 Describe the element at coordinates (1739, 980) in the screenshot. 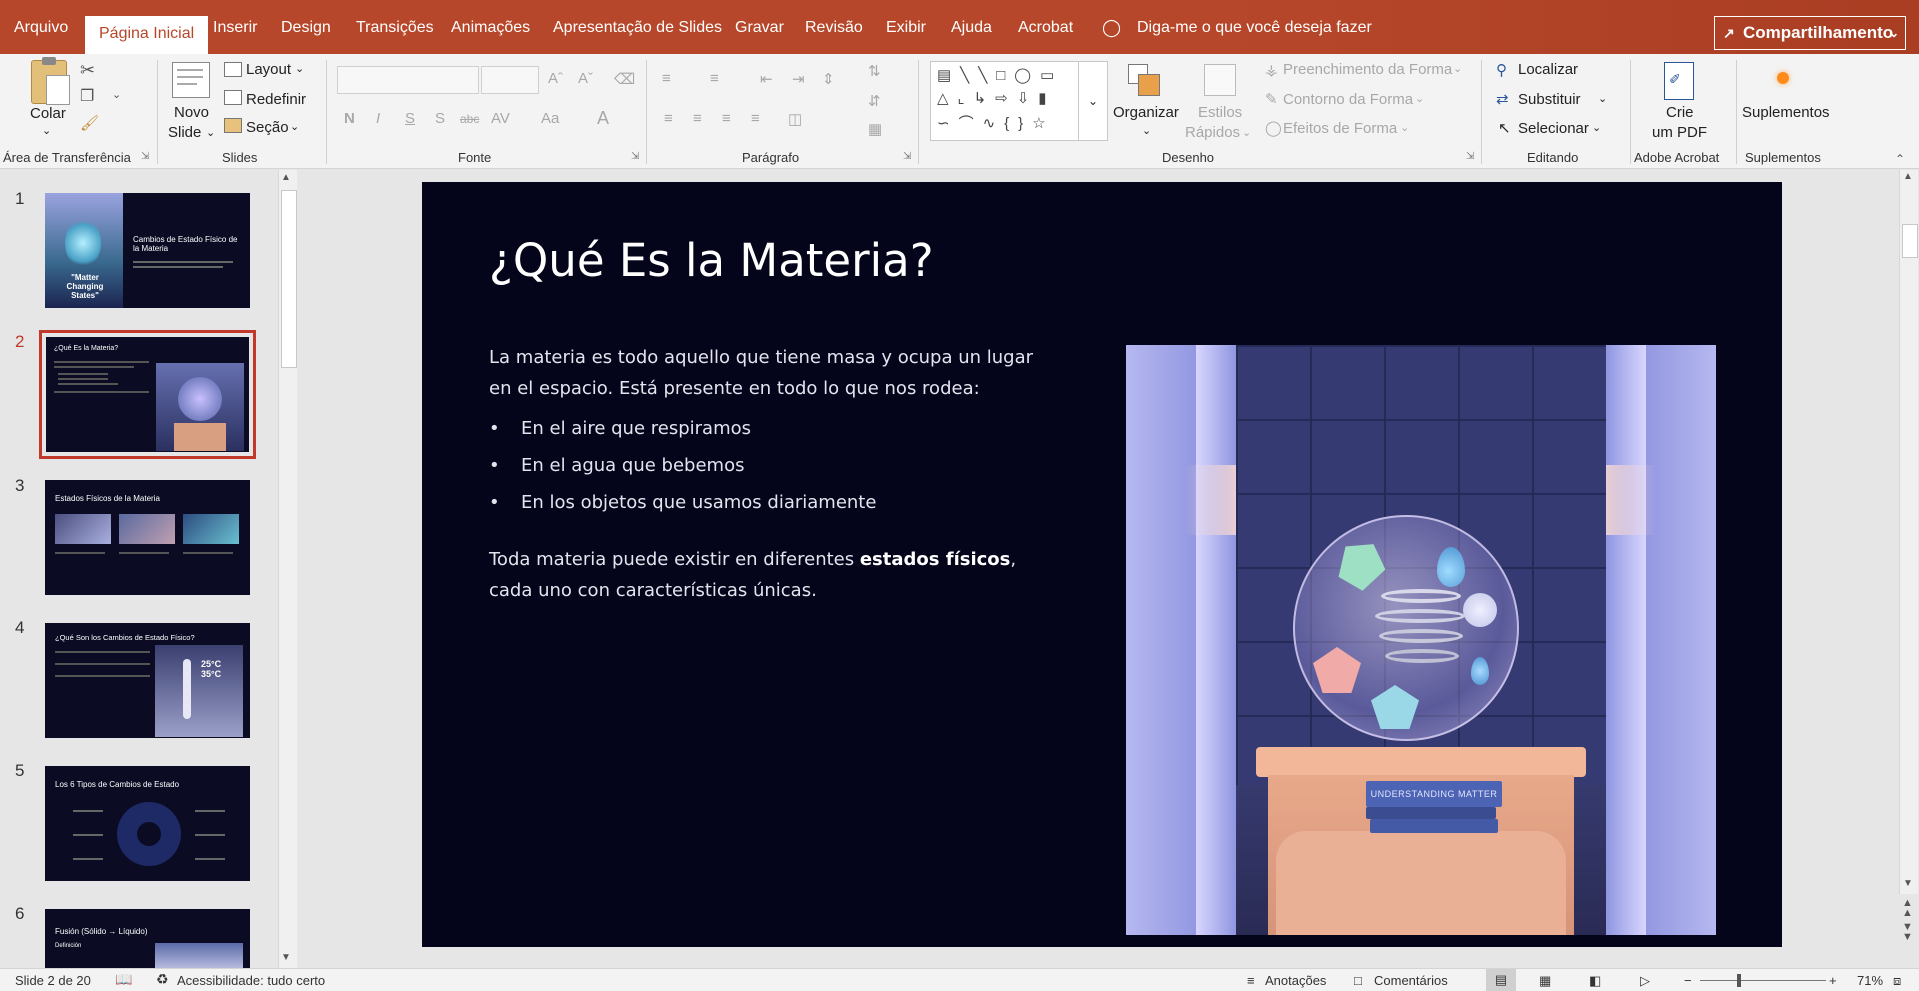

I see `zoom-slider-thumb` at that location.